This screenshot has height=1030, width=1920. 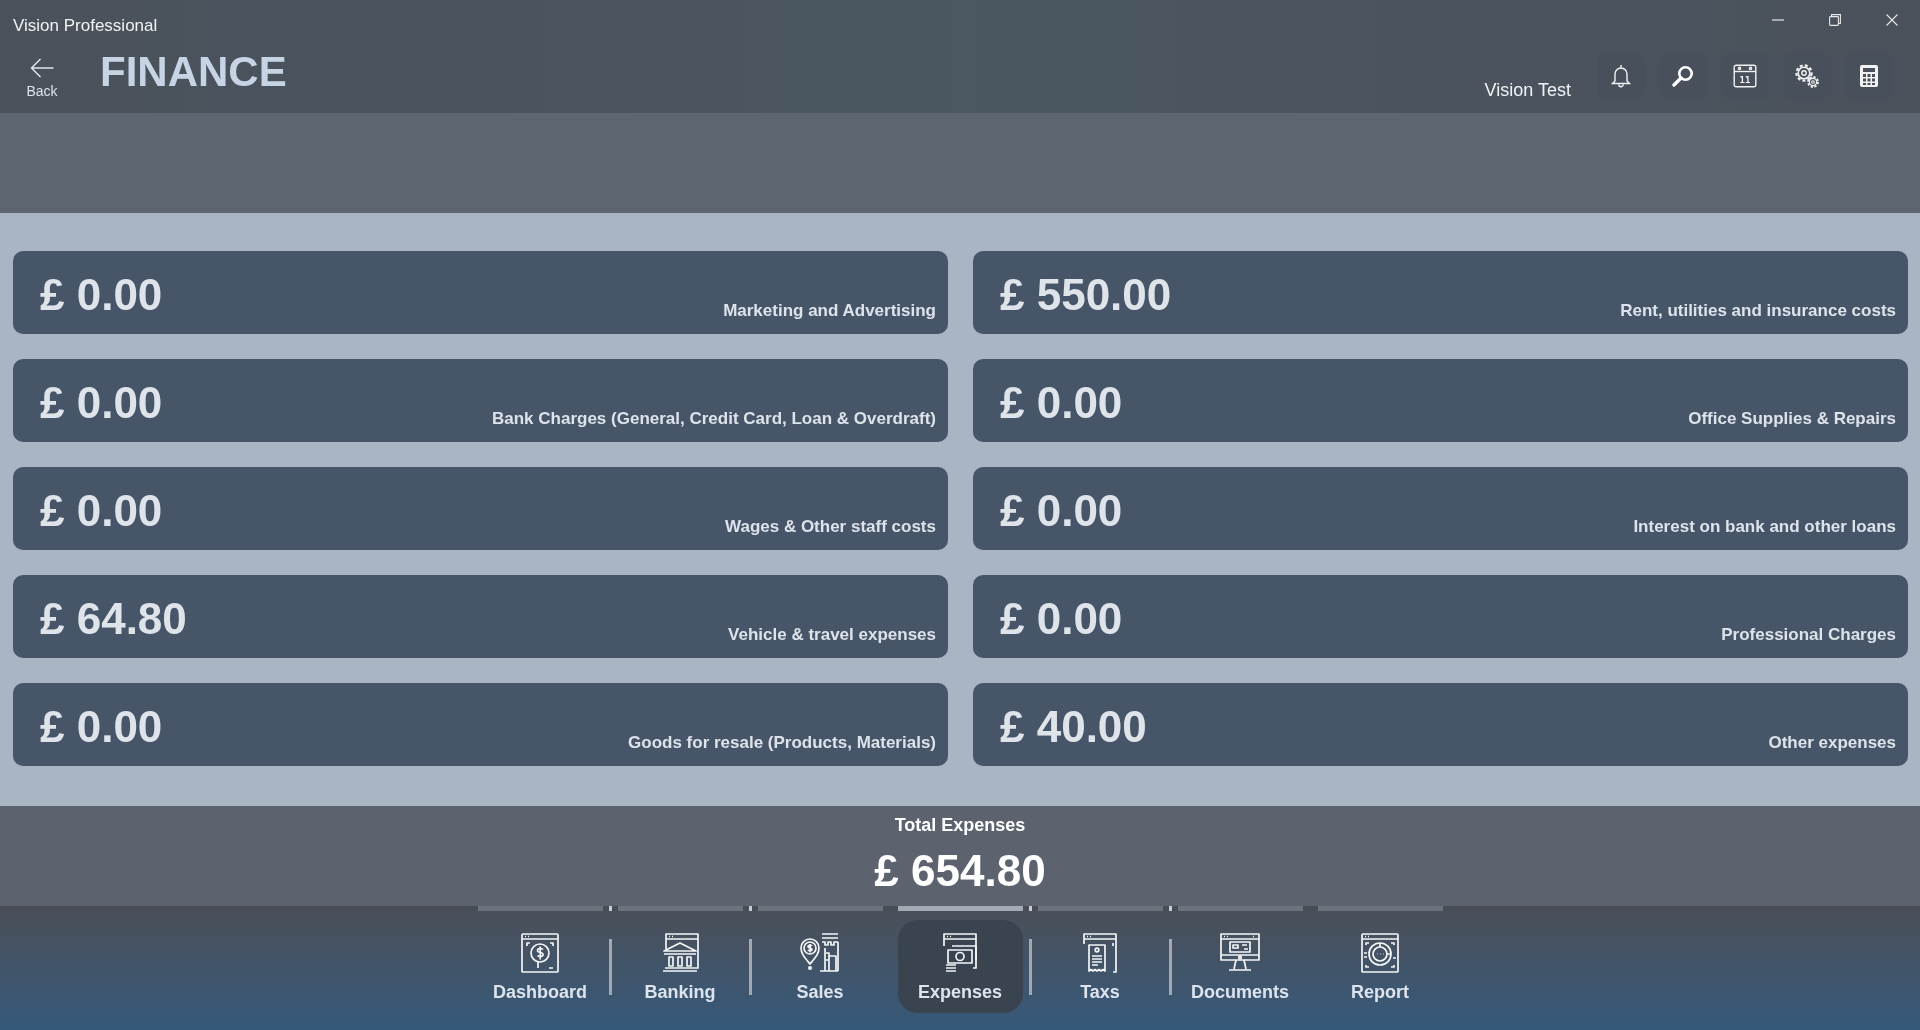 I want to click on back-button: Back, so click(x=42, y=78).